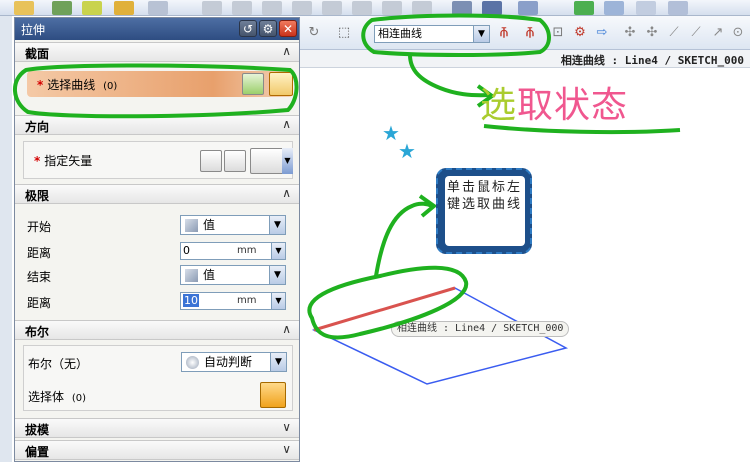 The height and width of the screenshot is (462, 750). Describe the element at coordinates (233, 251) in the screenshot. I see `start-distance-input: 0 mm ▼` at that location.